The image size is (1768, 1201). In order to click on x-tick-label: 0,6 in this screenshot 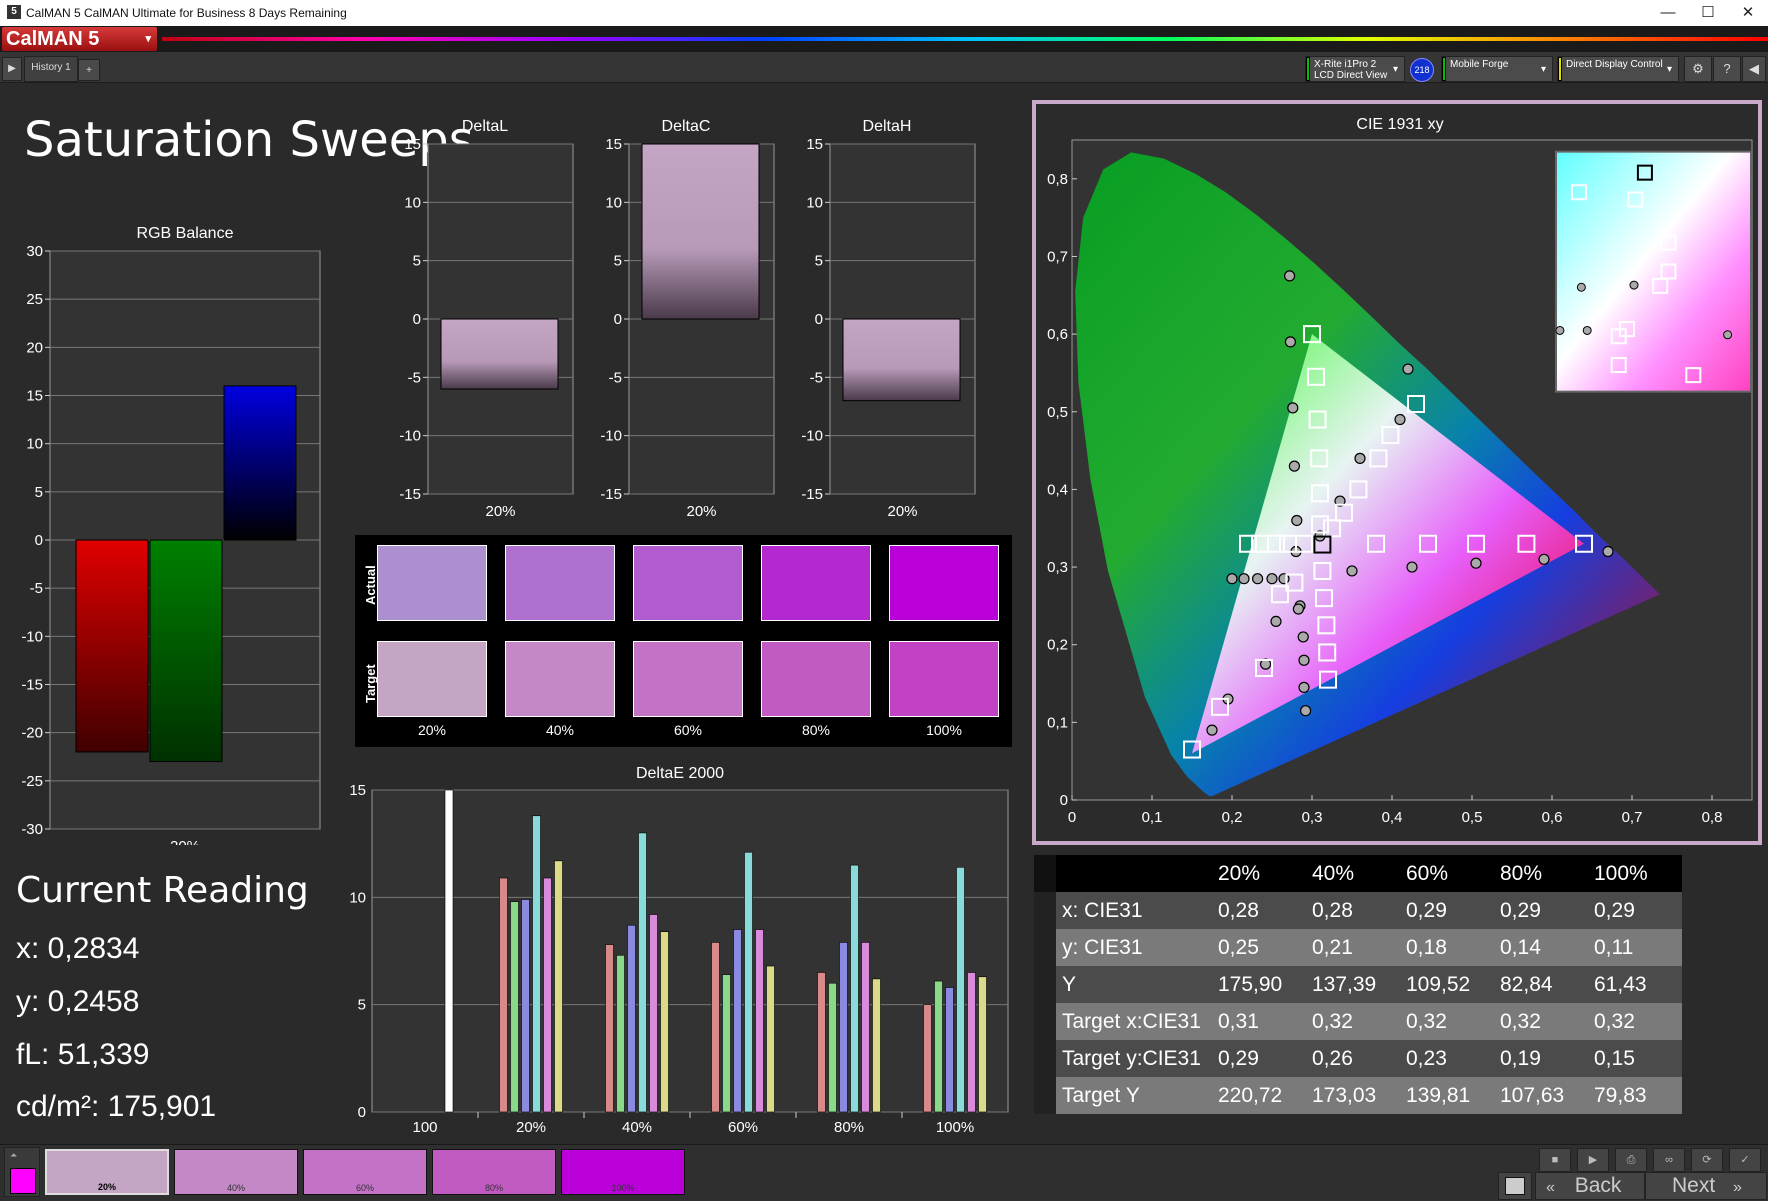, I will do `click(1552, 817)`.